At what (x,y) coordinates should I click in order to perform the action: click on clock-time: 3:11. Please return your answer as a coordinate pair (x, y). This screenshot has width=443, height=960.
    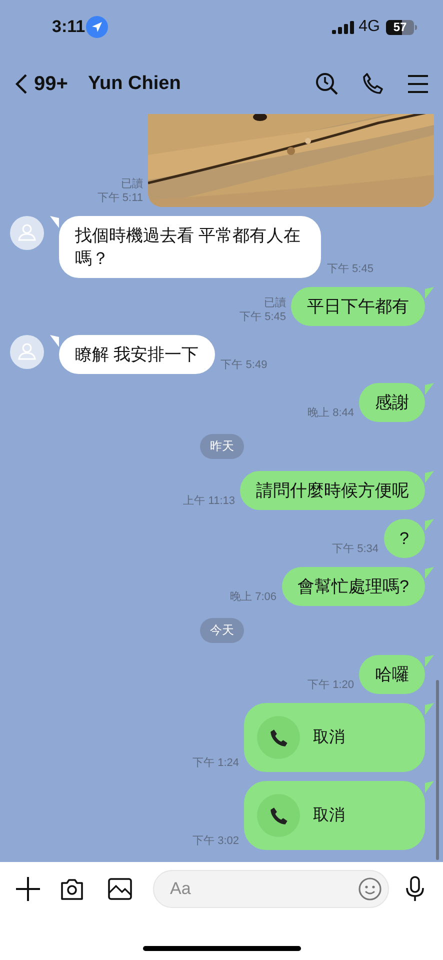
    Looking at the image, I should click on (69, 27).